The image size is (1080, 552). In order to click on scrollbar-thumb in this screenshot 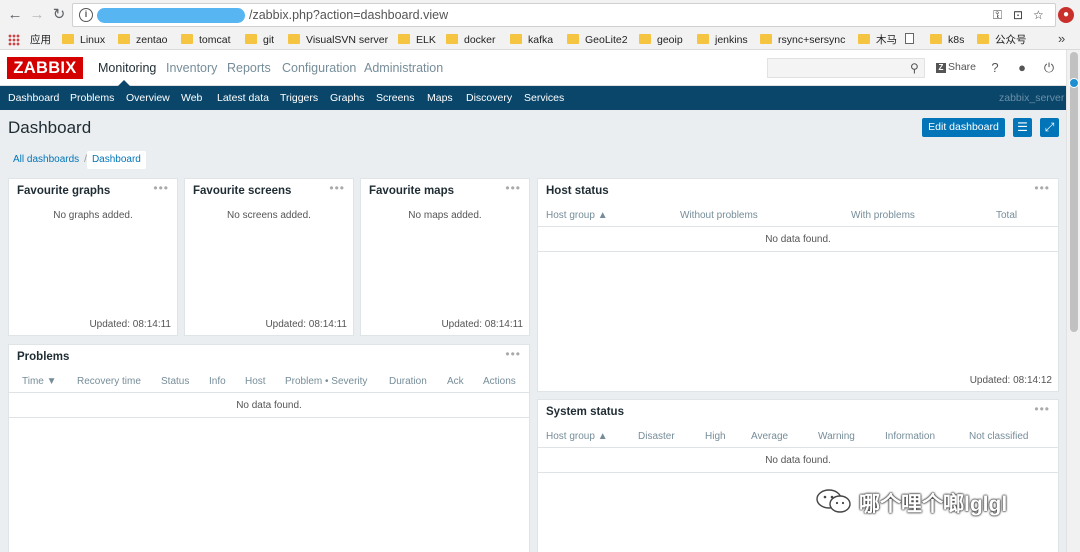, I will do `click(1074, 192)`.